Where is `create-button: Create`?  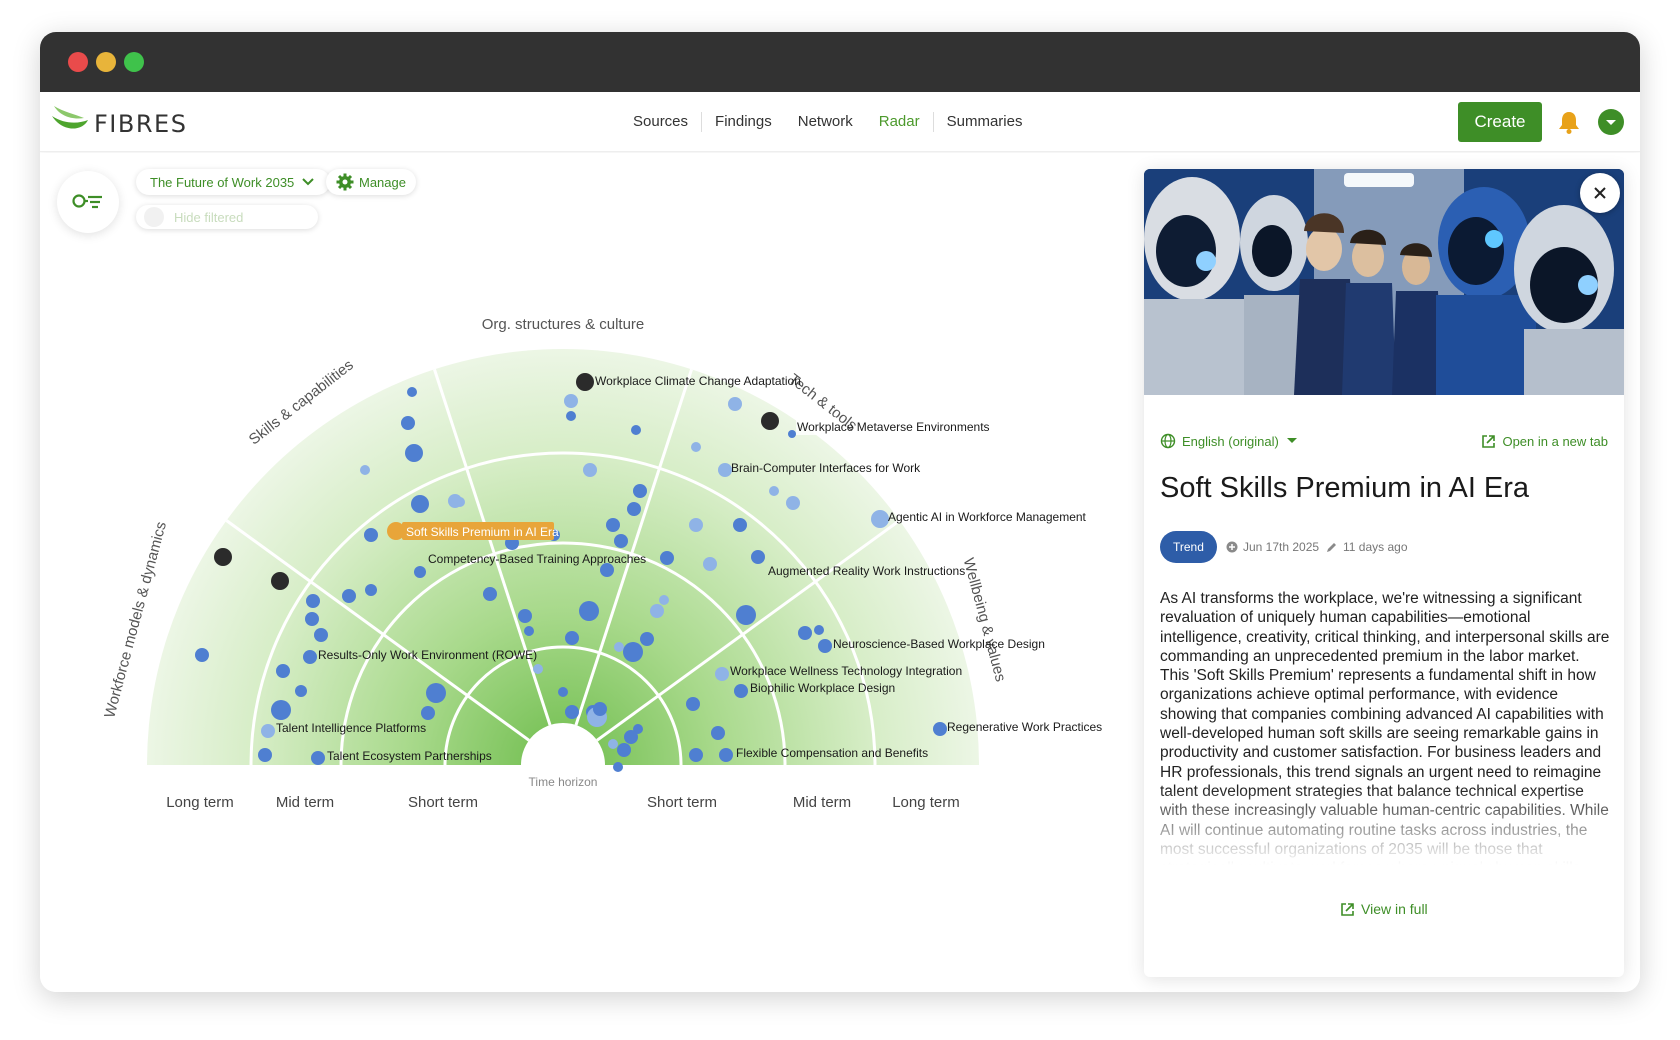 create-button: Create is located at coordinates (1500, 122).